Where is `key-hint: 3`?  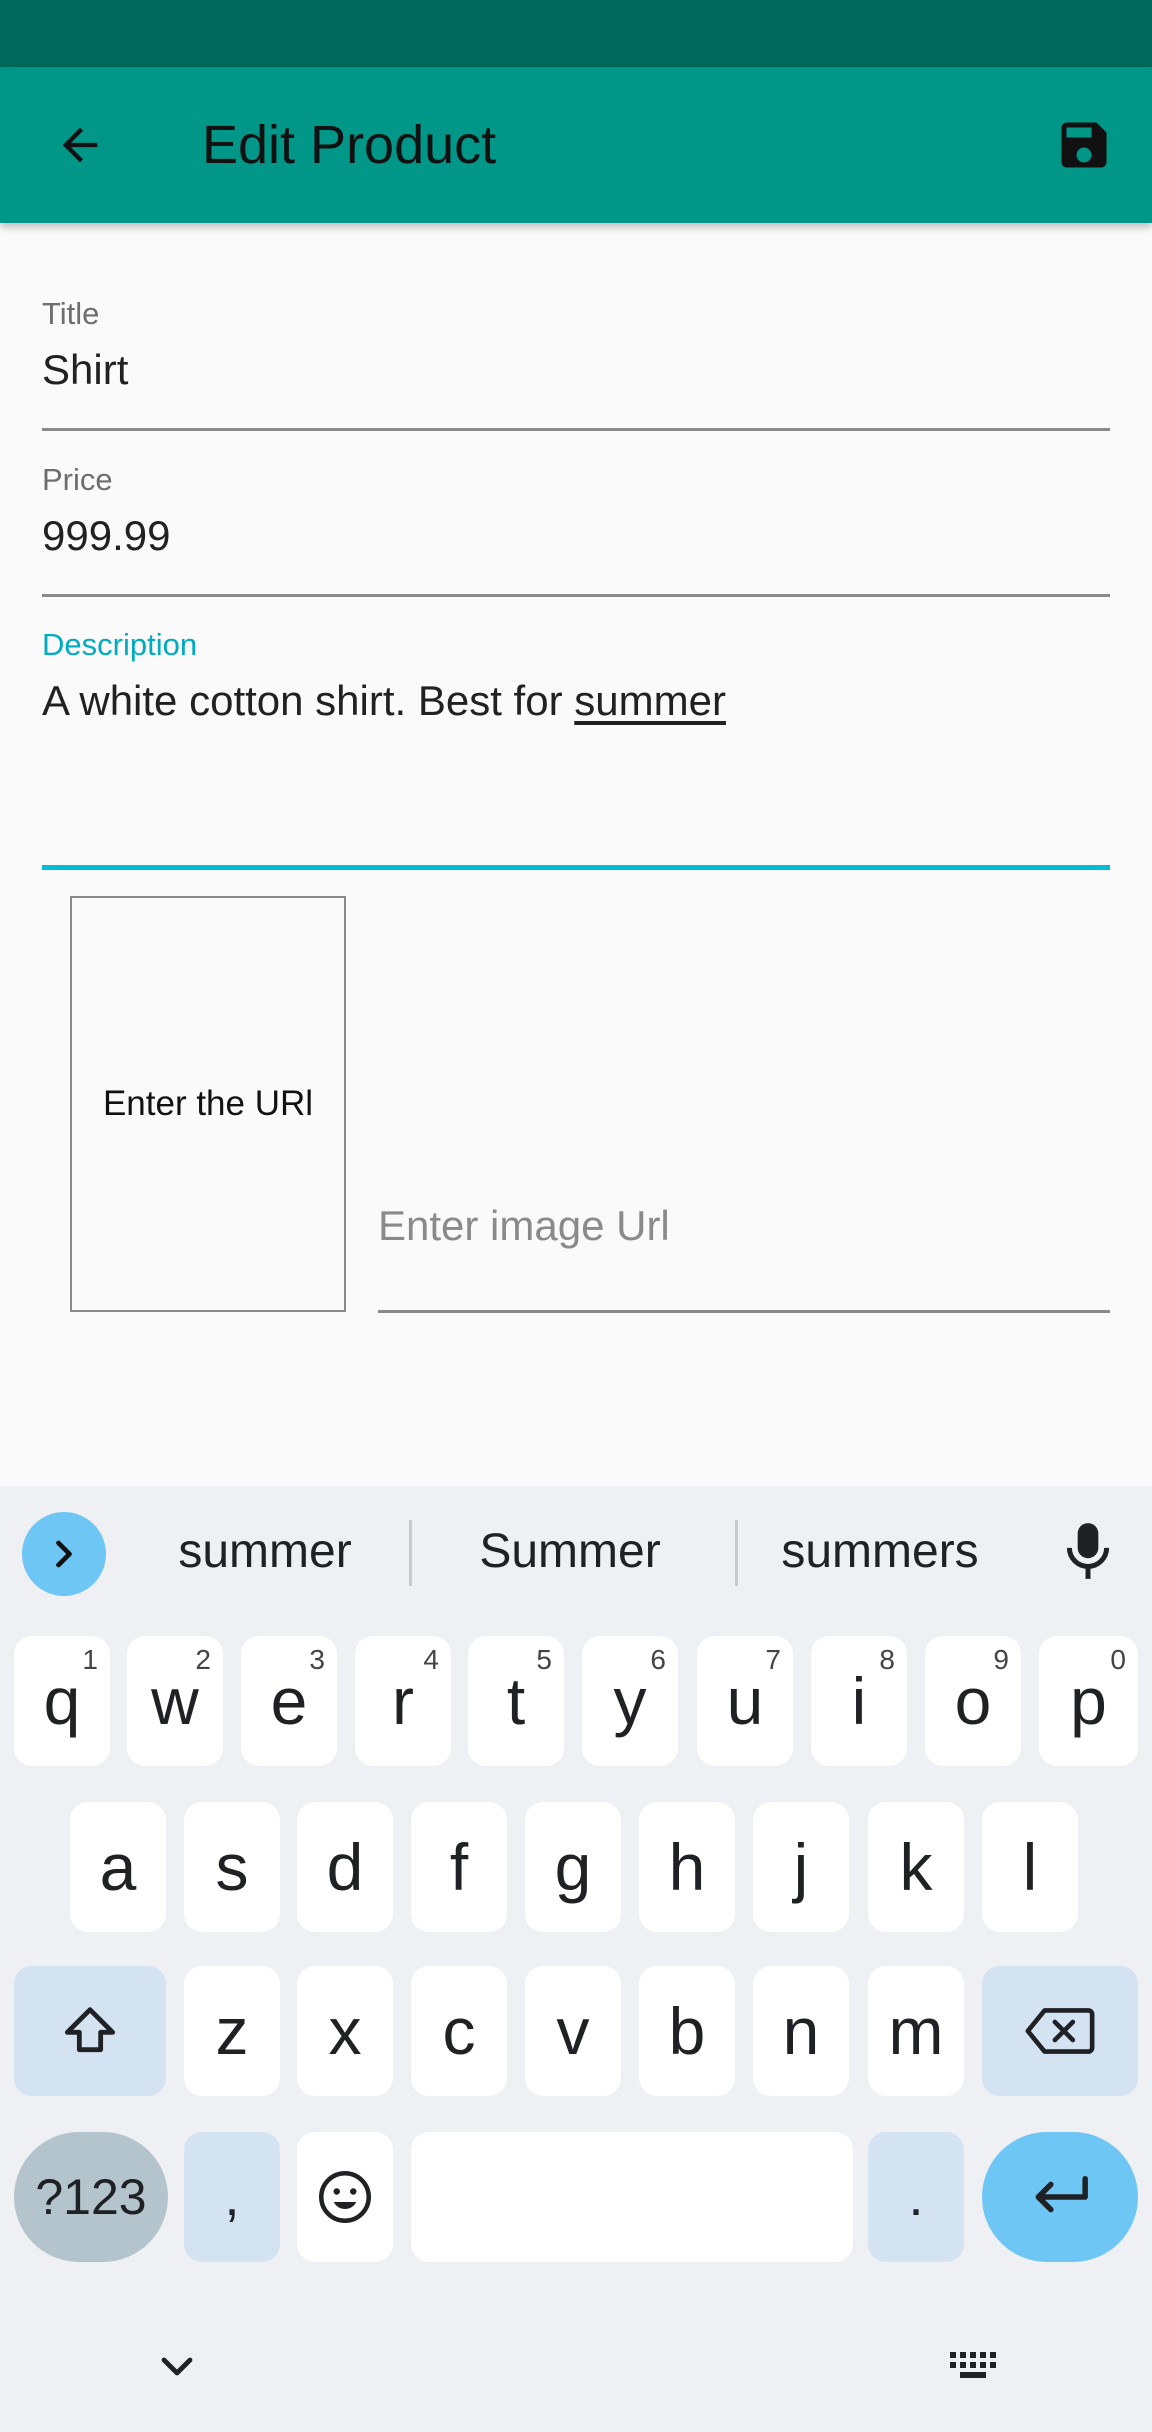 key-hint: 3 is located at coordinates (317, 1659).